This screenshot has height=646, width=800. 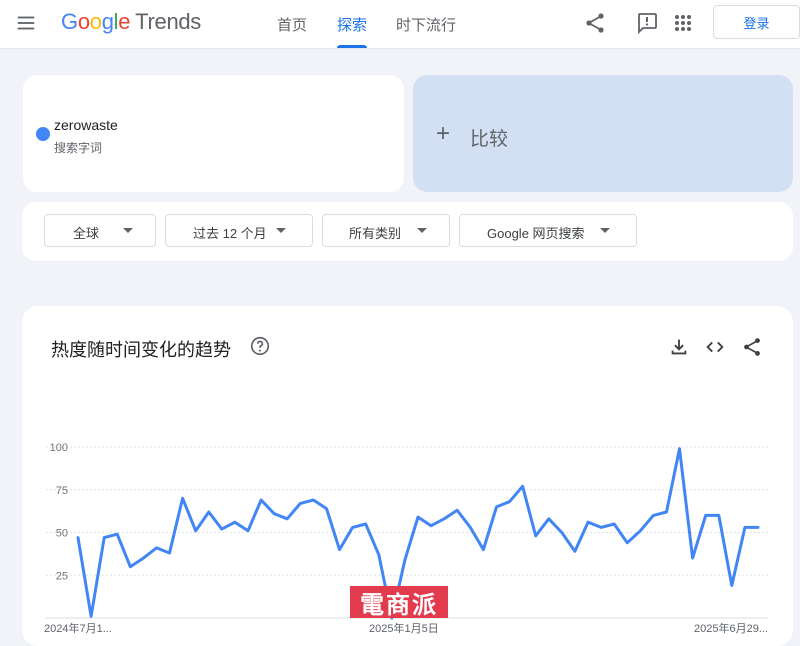 I want to click on logo-trends: Trends, so click(x=168, y=21).